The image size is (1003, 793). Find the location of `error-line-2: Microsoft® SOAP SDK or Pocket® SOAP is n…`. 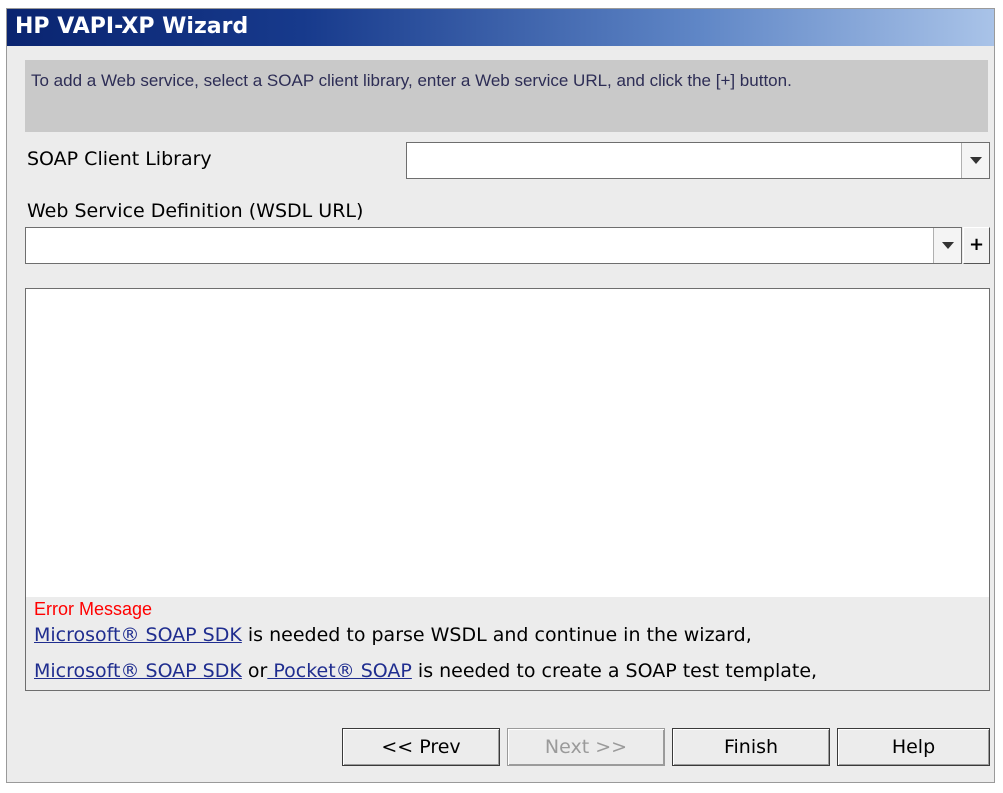

error-line-2: Microsoft® SOAP SDK or Pocket® SOAP is n… is located at coordinates (425, 671).